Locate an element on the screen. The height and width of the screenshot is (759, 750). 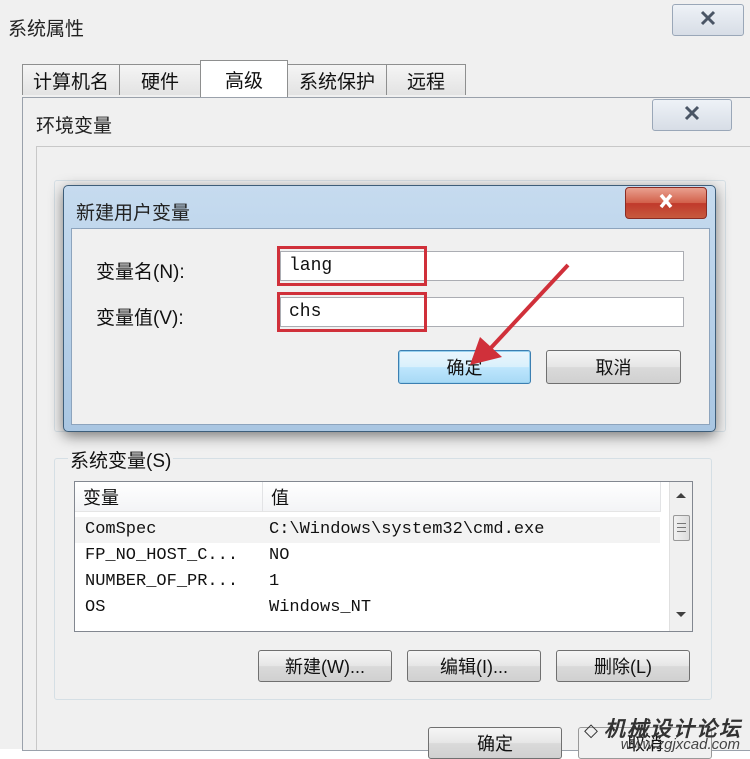
scroll-down-icon is located at coordinates (681, 615).